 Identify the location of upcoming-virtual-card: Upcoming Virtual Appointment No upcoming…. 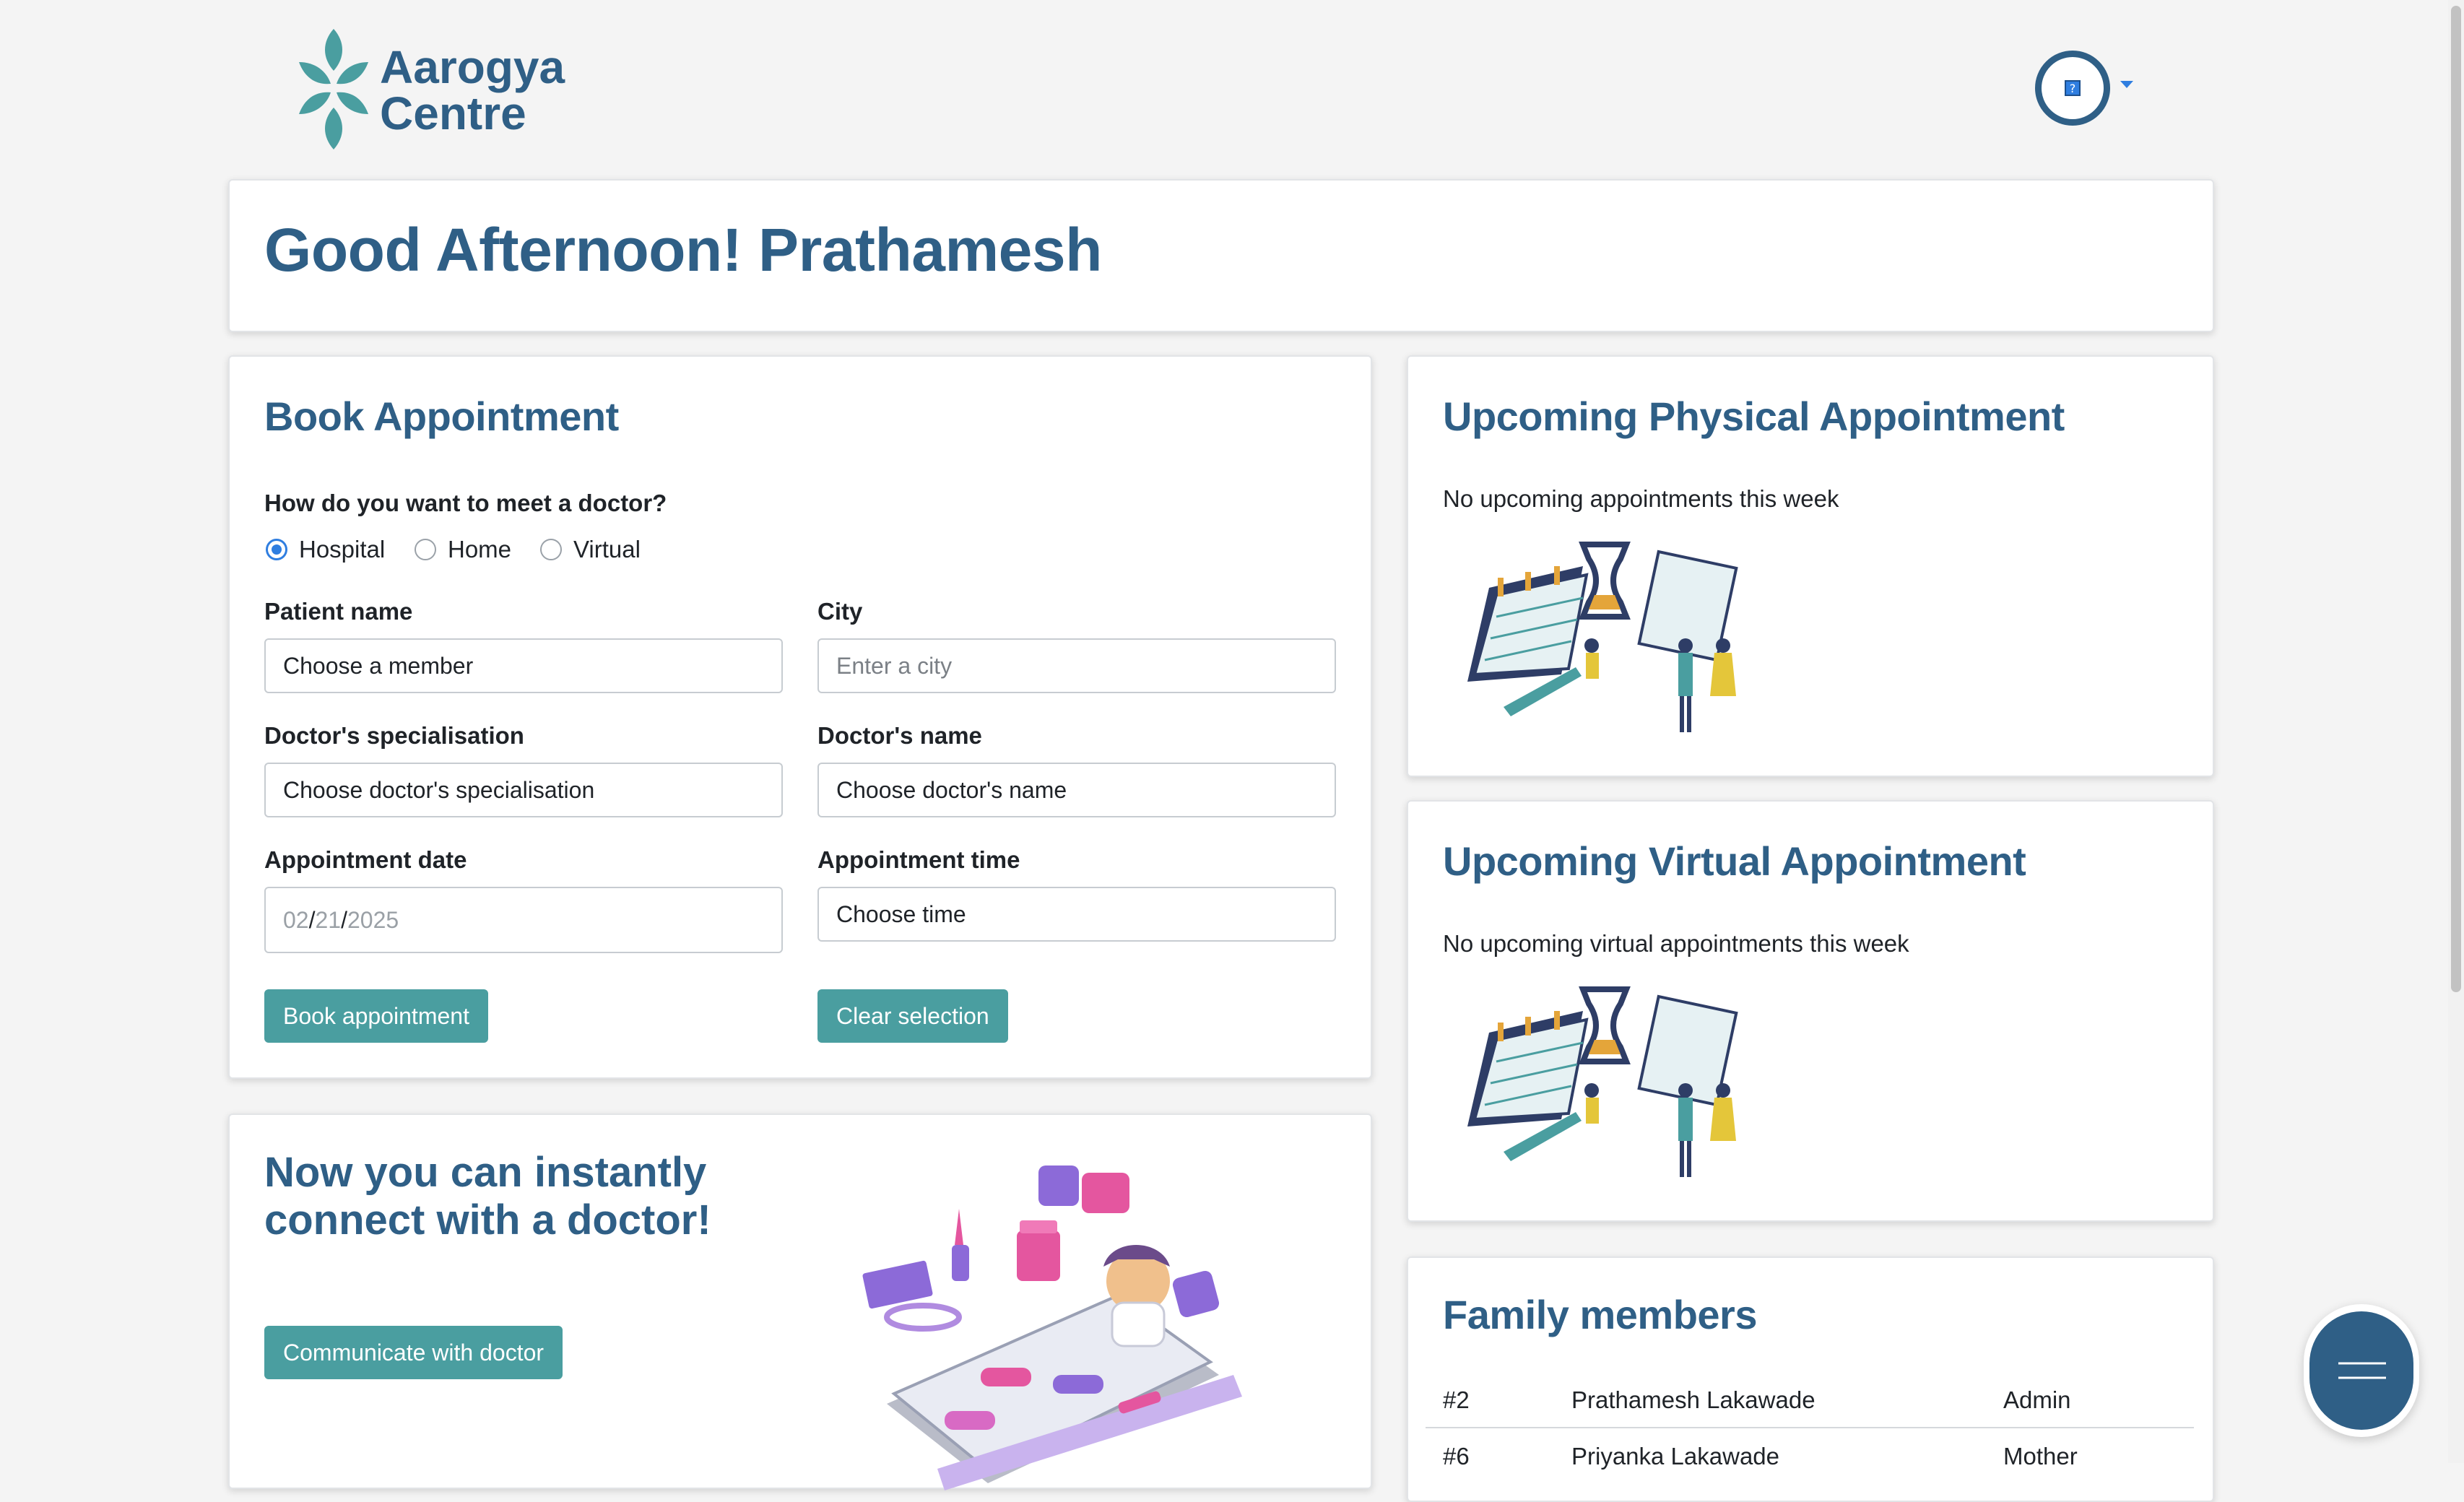
(1810, 1011).